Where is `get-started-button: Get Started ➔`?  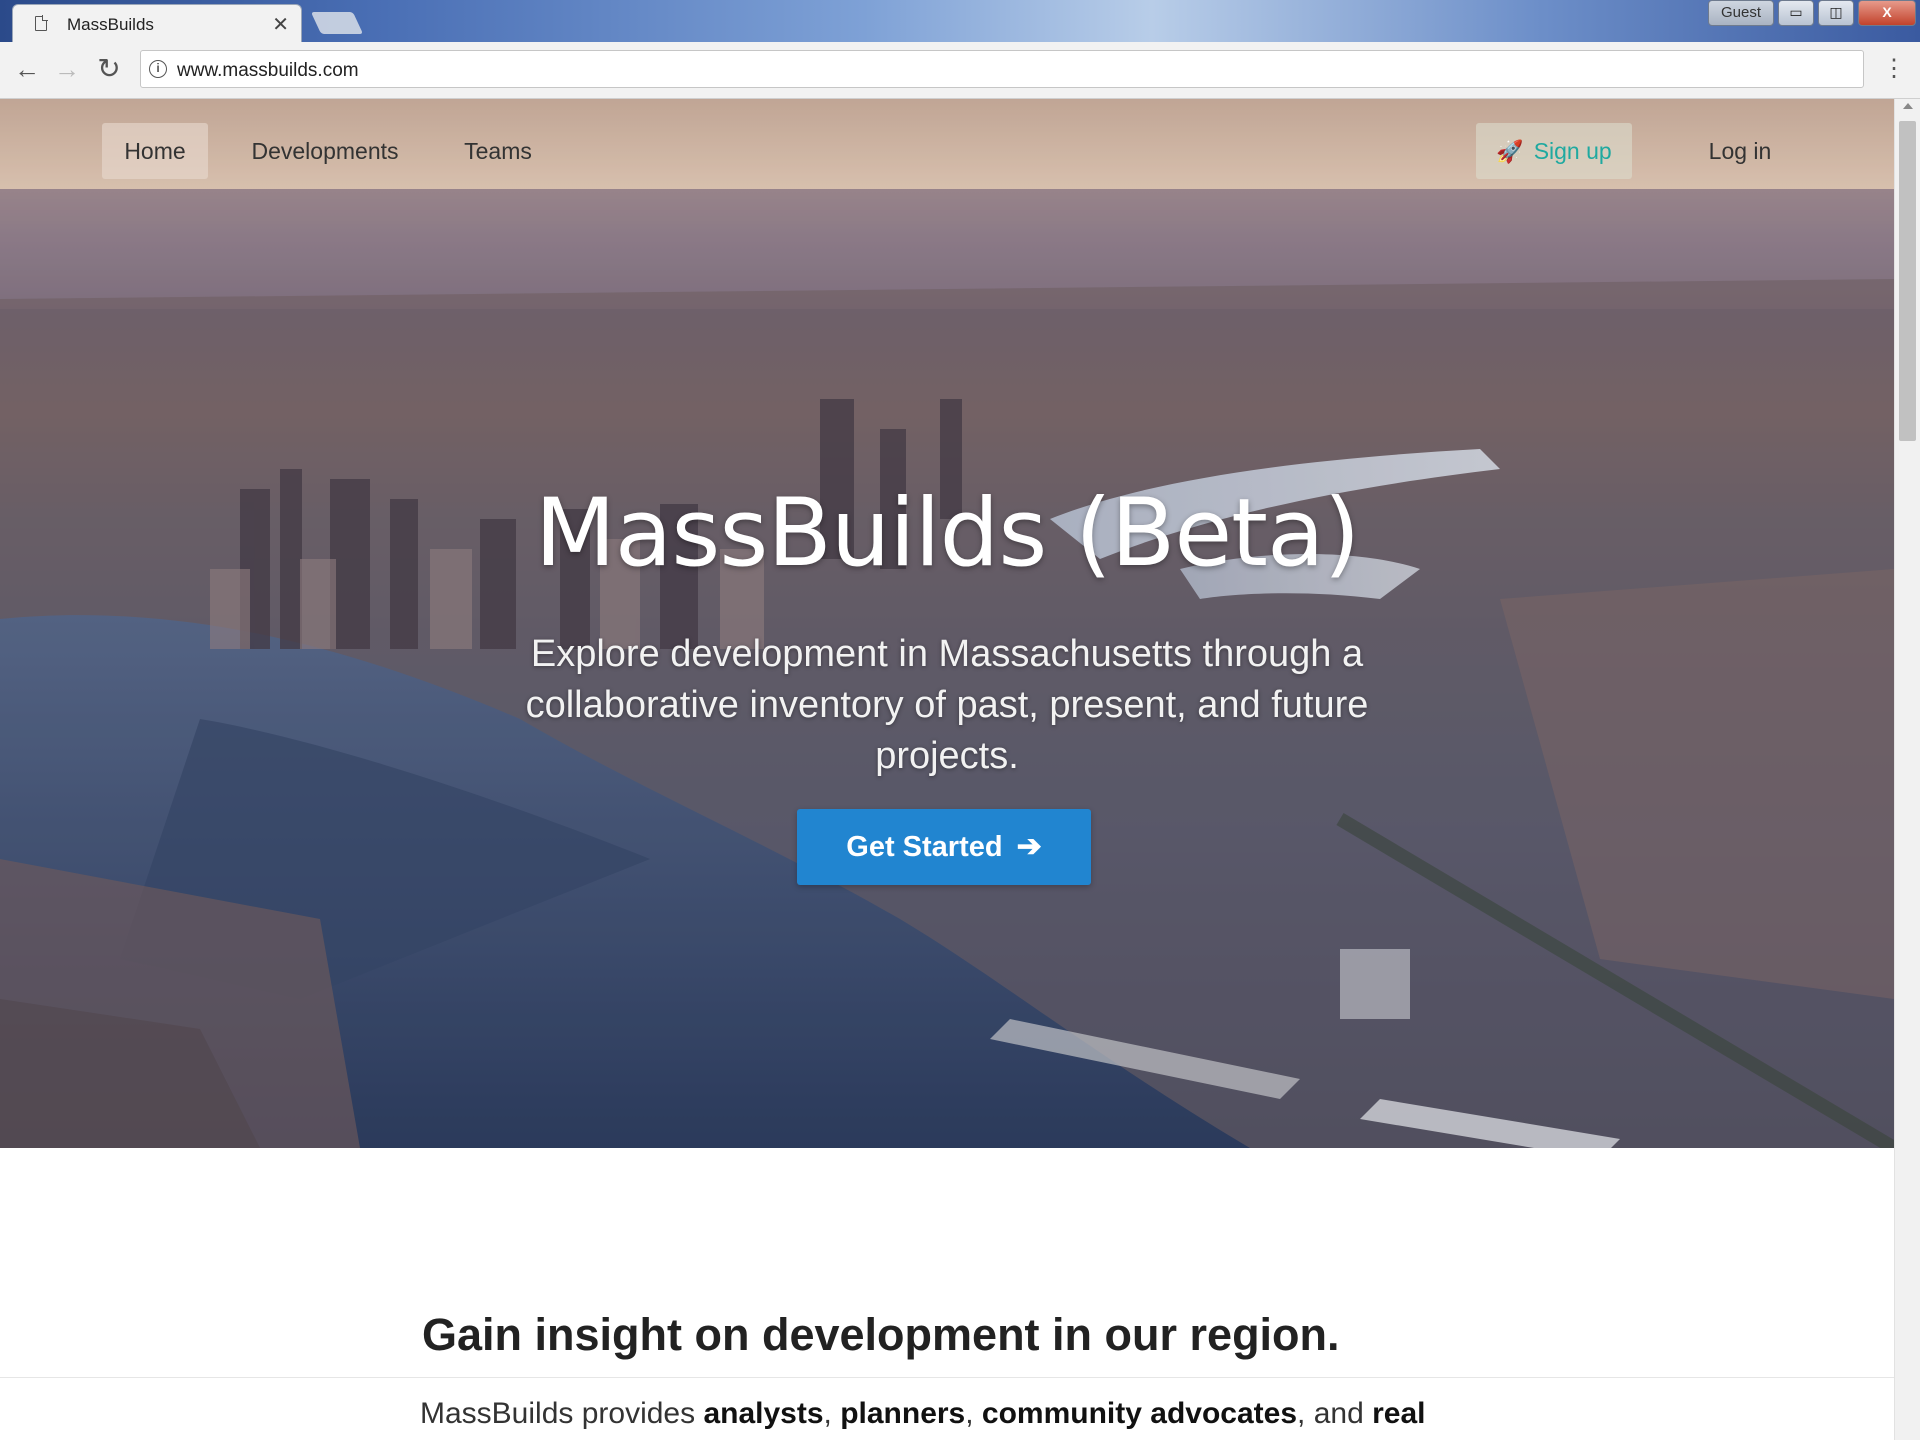
get-started-button: Get Started ➔ is located at coordinates (944, 847).